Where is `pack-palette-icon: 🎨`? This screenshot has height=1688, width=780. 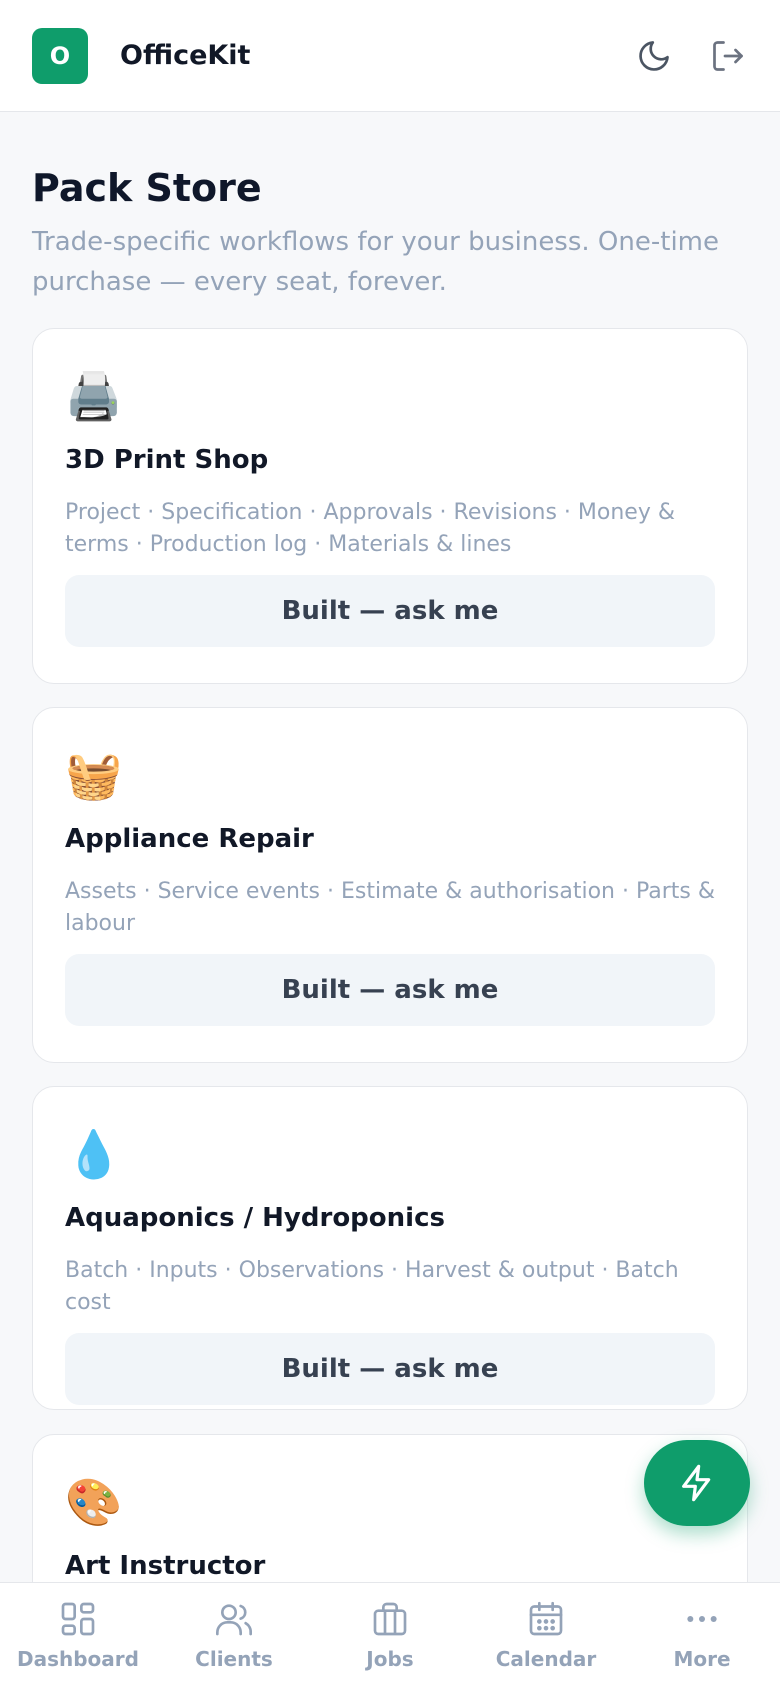
pack-palette-icon: 🎨 is located at coordinates (94, 1502).